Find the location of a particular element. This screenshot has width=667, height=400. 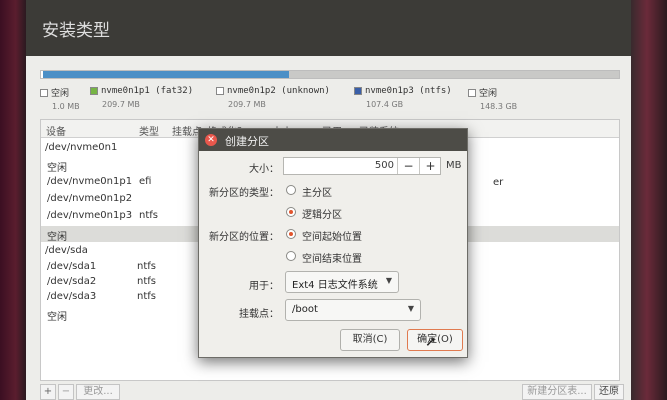

partition-location-label: 新分区的位置： is located at coordinates (244, 237).